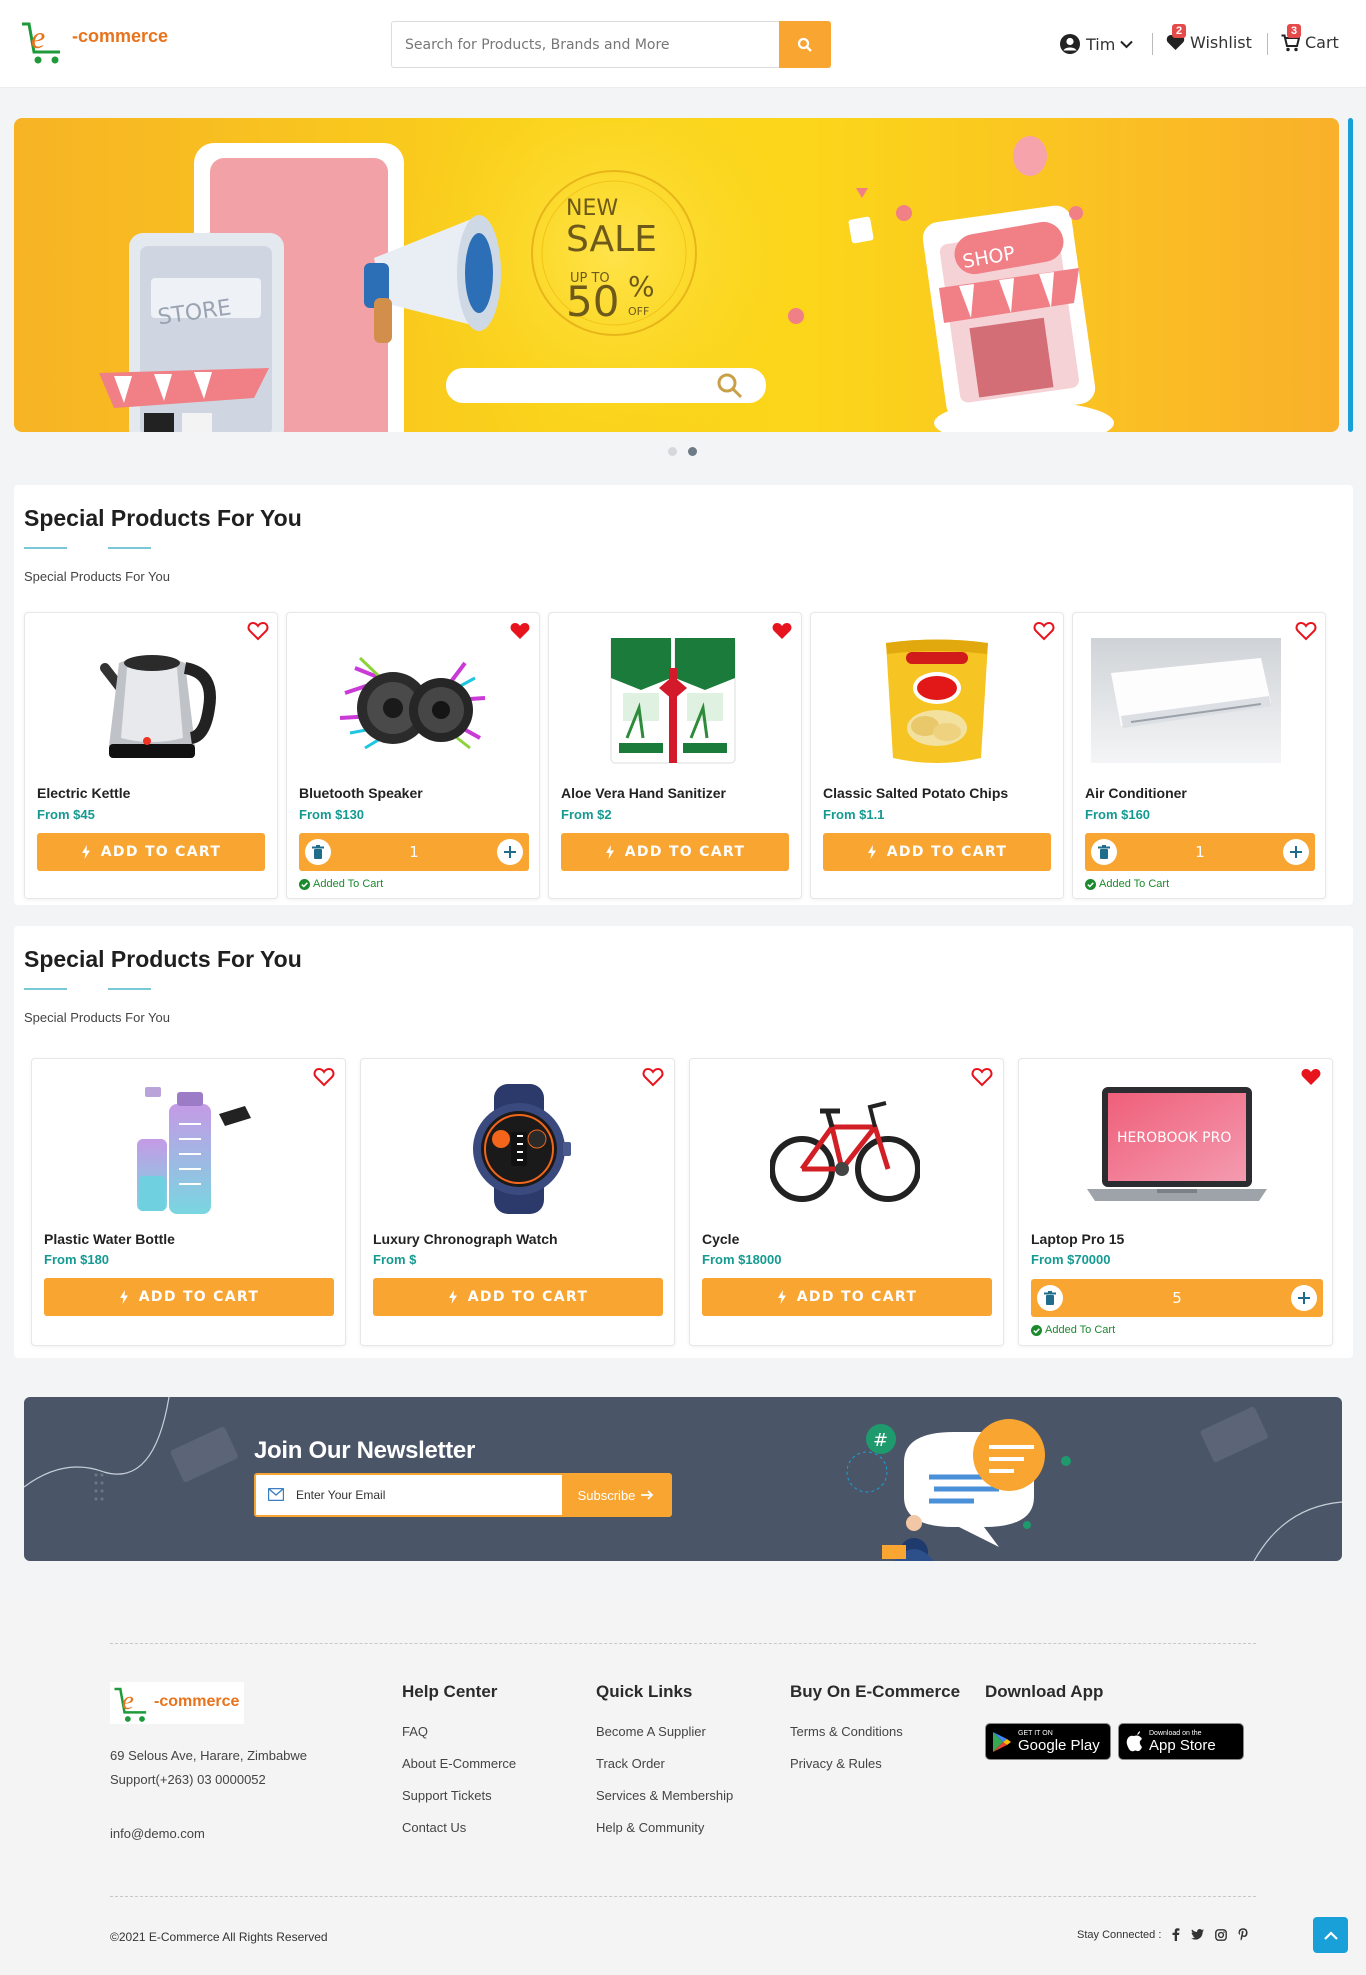  Describe the element at coordinates (197, 1701) in the screenshot. I see `footer-logo-text: -commerce` at that location.